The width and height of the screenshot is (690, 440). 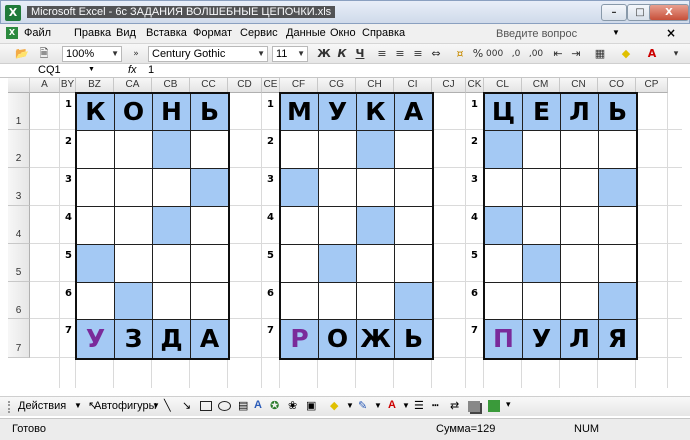 I want to click on column-header-by: BY, so click(x=68, y=85).